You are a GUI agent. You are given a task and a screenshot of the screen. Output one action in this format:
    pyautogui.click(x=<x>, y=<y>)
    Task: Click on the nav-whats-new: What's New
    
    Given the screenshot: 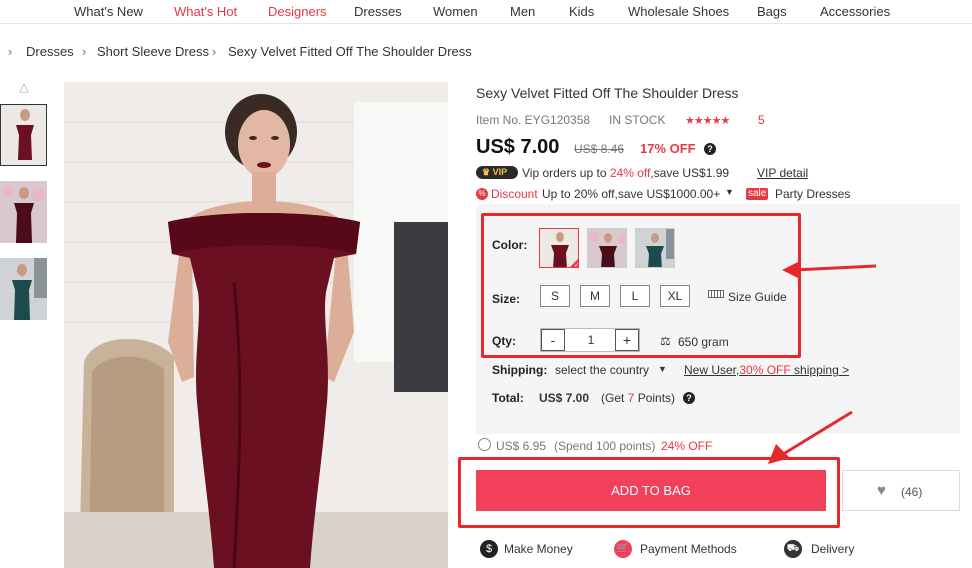 What is the action you would take?
    pyautogui.click(x=108, y=11)
    